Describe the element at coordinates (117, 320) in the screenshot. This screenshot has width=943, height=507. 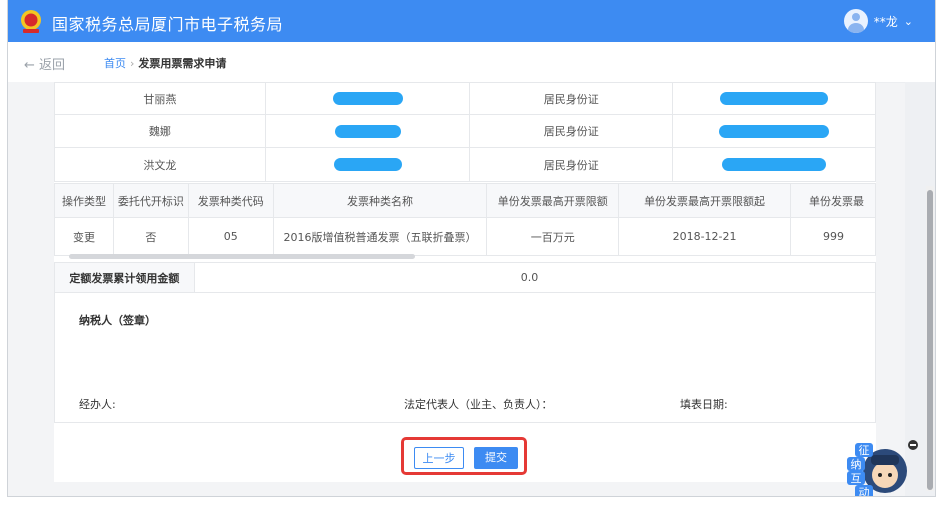
I see `taxpayer-seal-label: 纳税人（签章）` at that location.